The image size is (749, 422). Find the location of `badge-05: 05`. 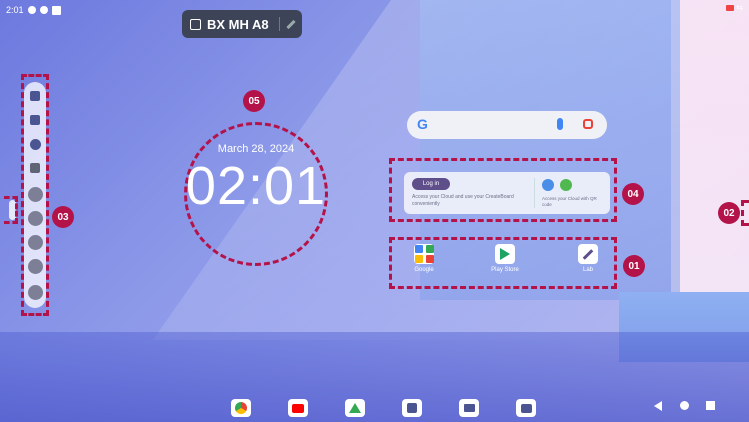

badge-05: 05 is located at coordinates (254, 101).